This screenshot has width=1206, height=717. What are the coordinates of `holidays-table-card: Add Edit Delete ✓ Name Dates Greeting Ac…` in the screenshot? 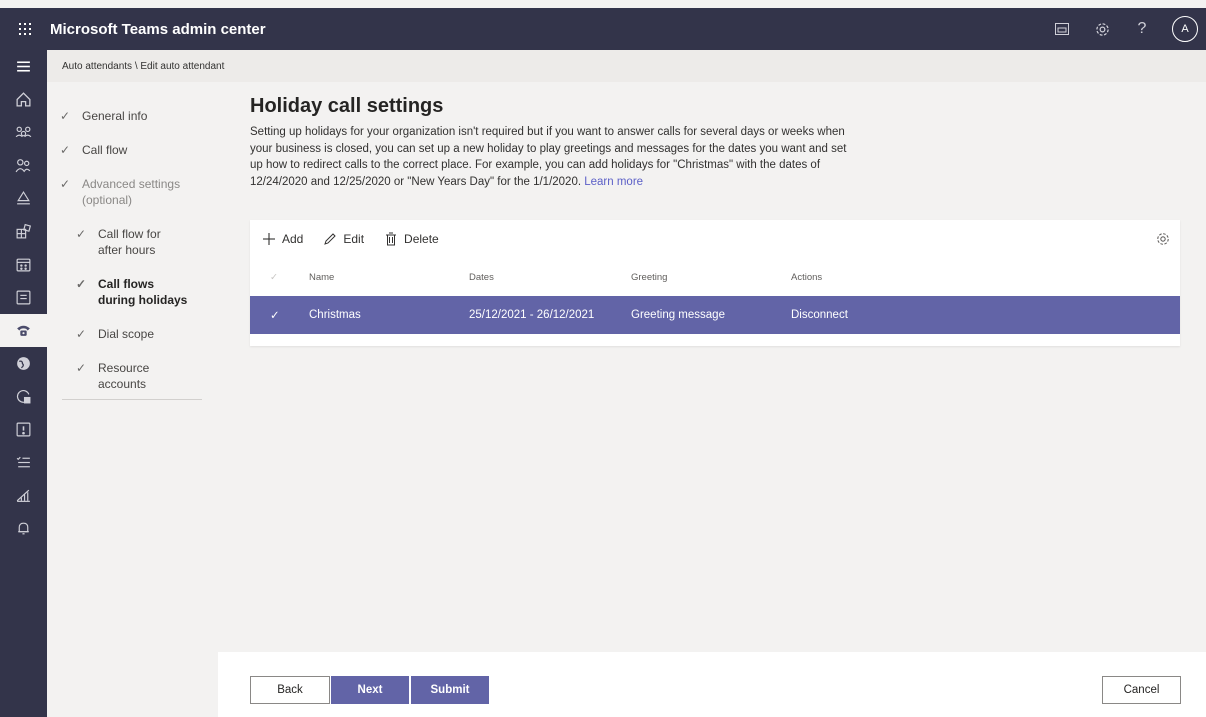 It's located at (715, 283).